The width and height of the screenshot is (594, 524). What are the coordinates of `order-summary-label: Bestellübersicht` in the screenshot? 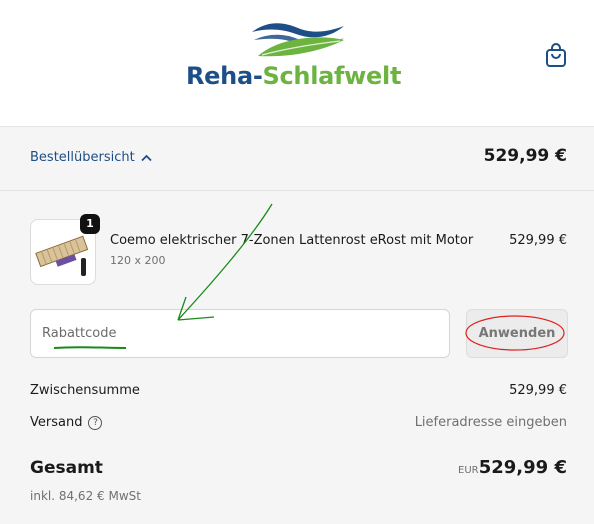 It's located at (82, 157).